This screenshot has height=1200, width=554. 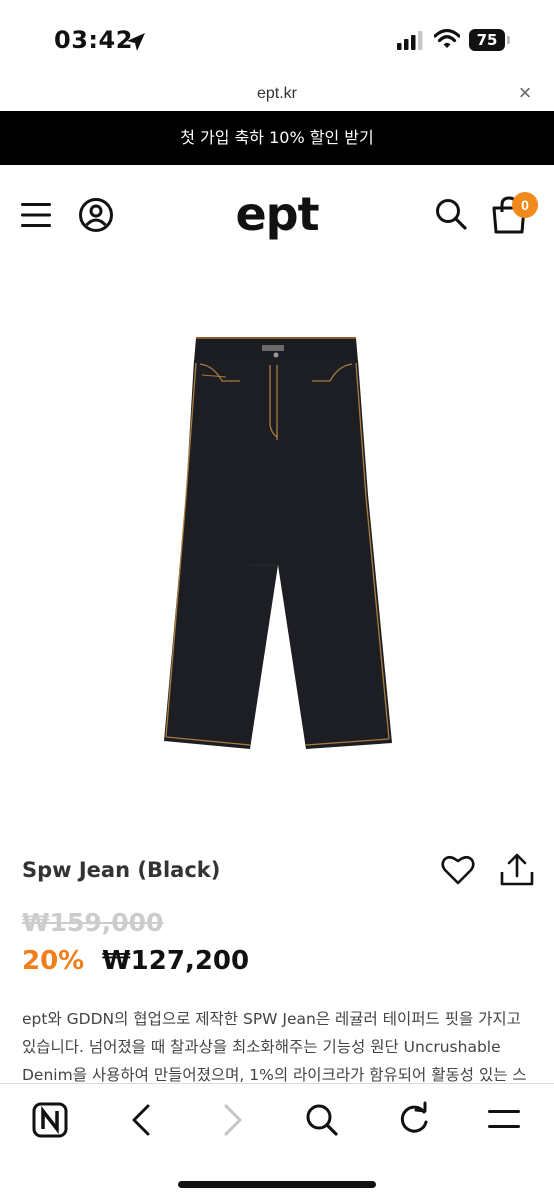 I want to click on menu-icon, so click(x=504, y=1120).